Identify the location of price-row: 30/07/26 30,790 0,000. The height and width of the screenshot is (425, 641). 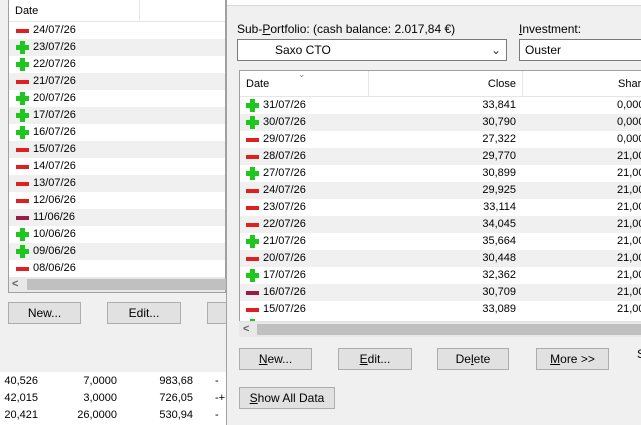
(440, 122).